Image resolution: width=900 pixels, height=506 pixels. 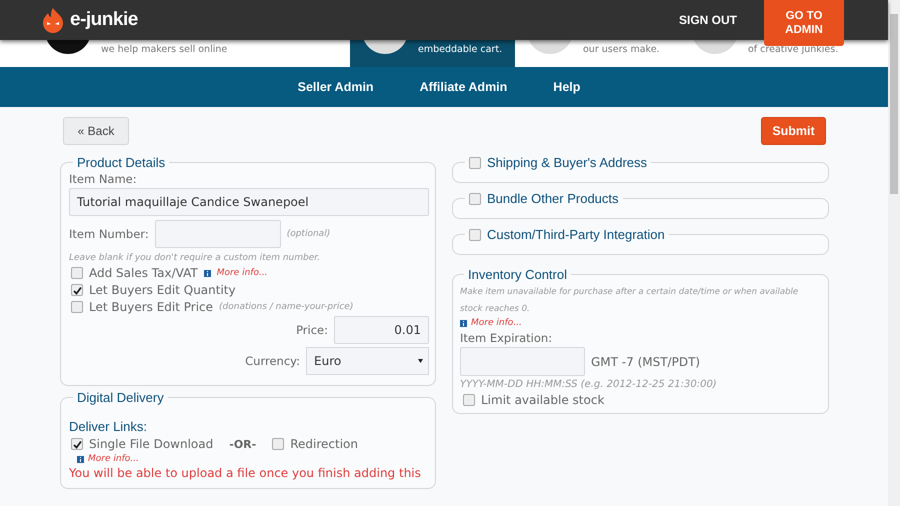 What do you see at coordinates (324, 444) in the screenshot?
I see `option-label: Redirection` at bounding box center [324, 444].